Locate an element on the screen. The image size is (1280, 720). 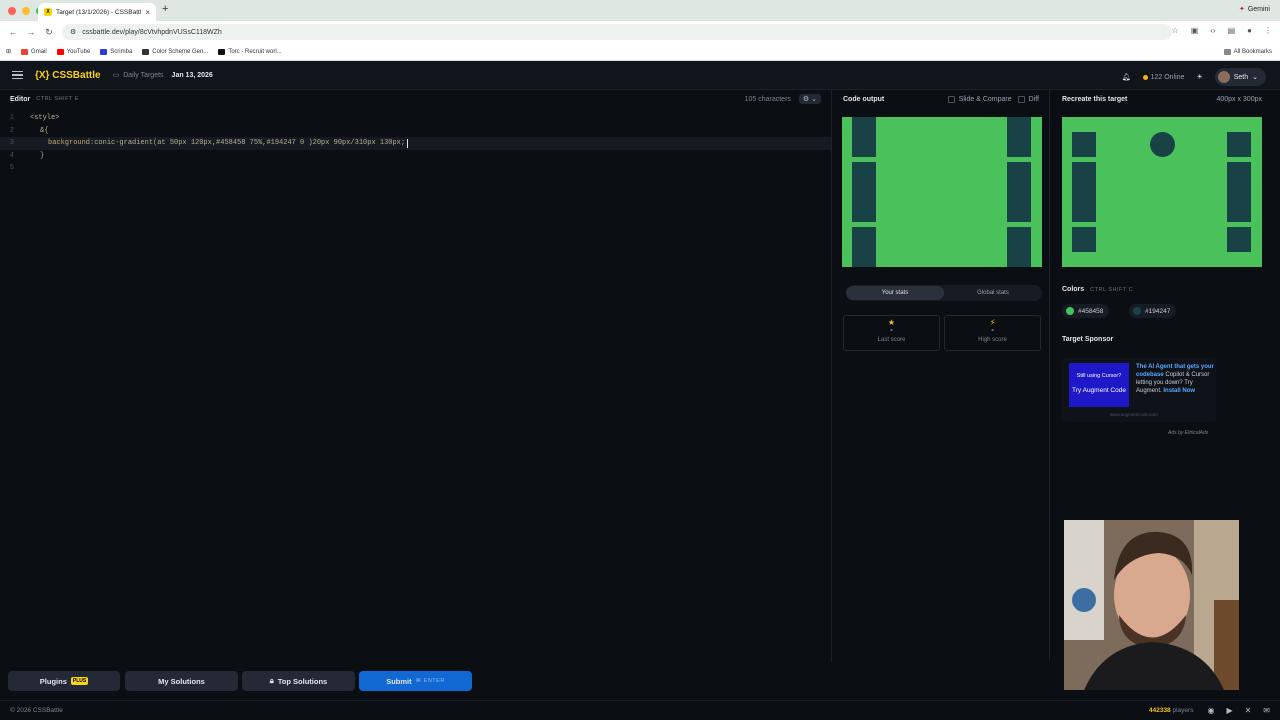
editor-title: Editor is located at coordinates (20, 99).